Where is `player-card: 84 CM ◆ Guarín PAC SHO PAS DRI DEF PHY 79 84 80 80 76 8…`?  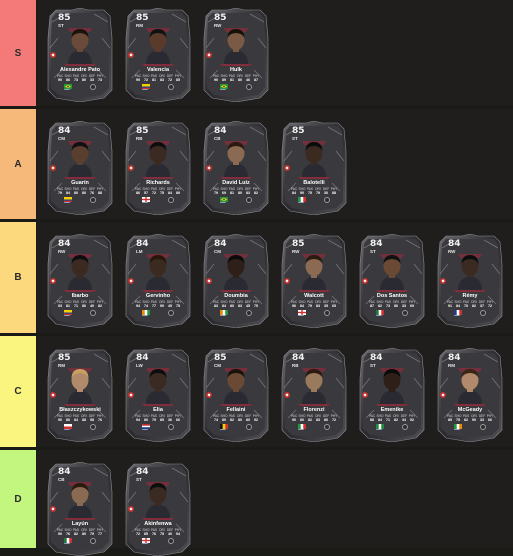
player-card: 84 CM ◆ Guarín PAC SHO PAS DRI DEF PHY 79 84 80 80 76 8… is located at coordinates (80, 168).